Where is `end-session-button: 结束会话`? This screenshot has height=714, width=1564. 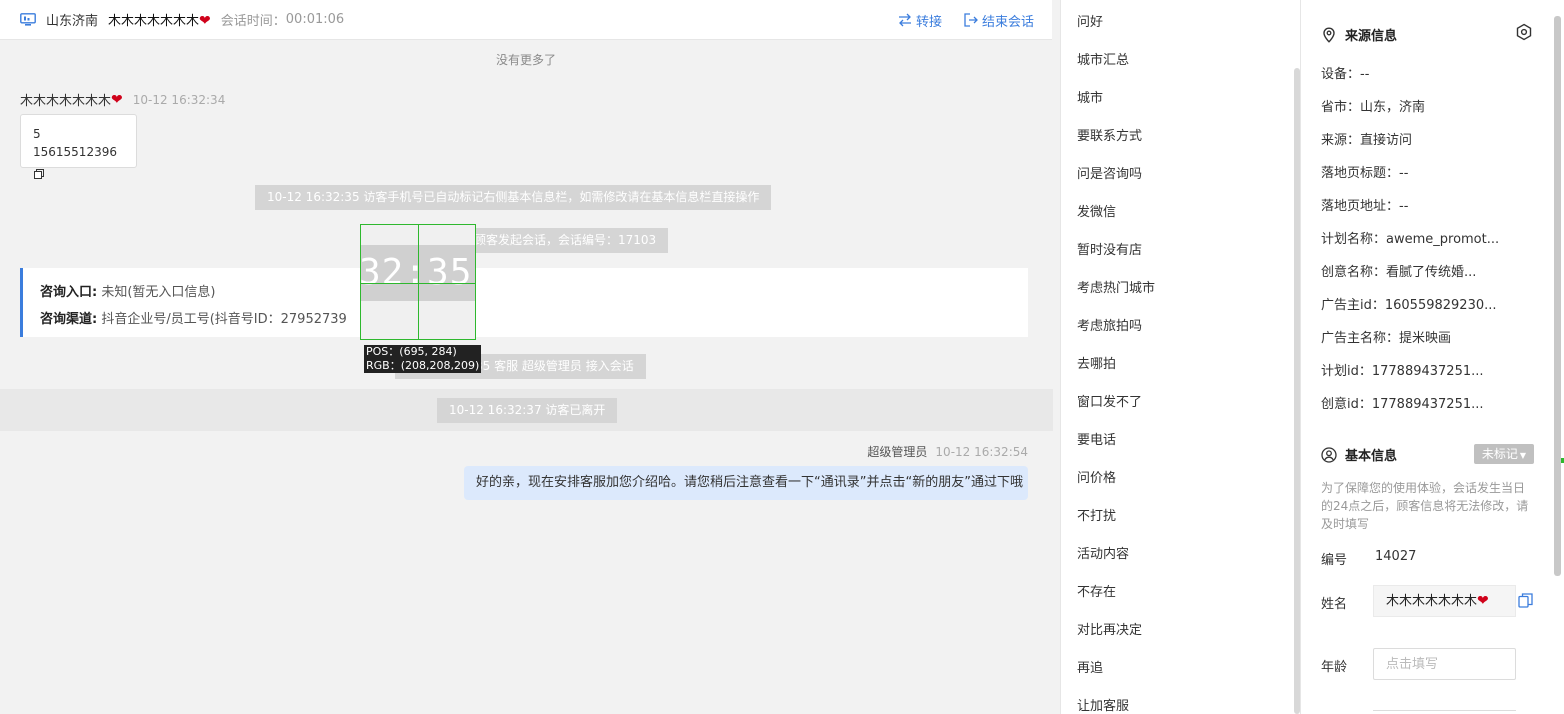 end-session-button: 结束会话 is located at coordinates (999, 20).